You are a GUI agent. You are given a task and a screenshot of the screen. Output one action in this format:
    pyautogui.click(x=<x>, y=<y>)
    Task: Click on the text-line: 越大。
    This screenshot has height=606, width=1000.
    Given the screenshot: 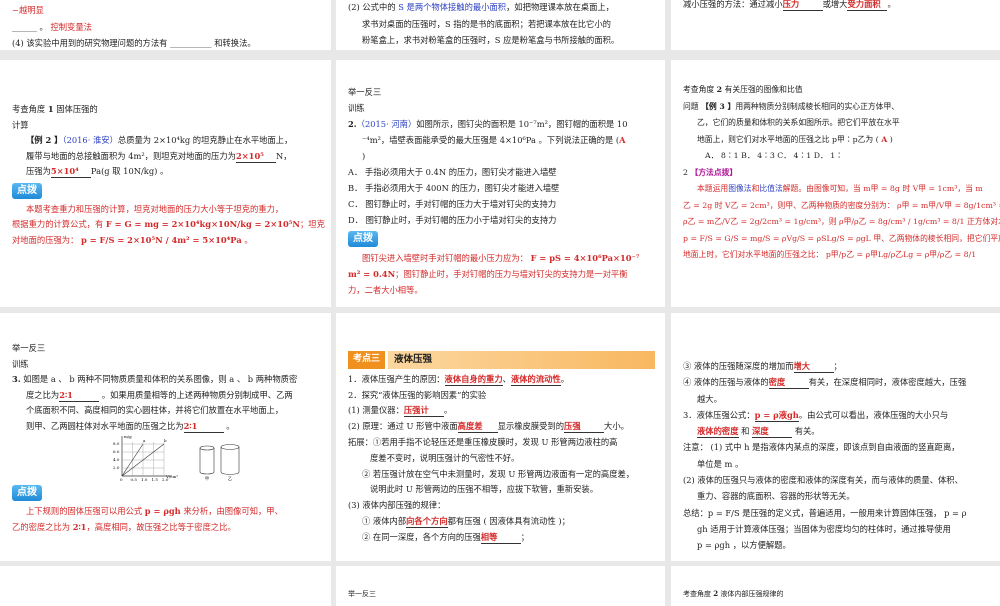 What is the action you would take?
    pyautogui.click(x=836, y=399)
    